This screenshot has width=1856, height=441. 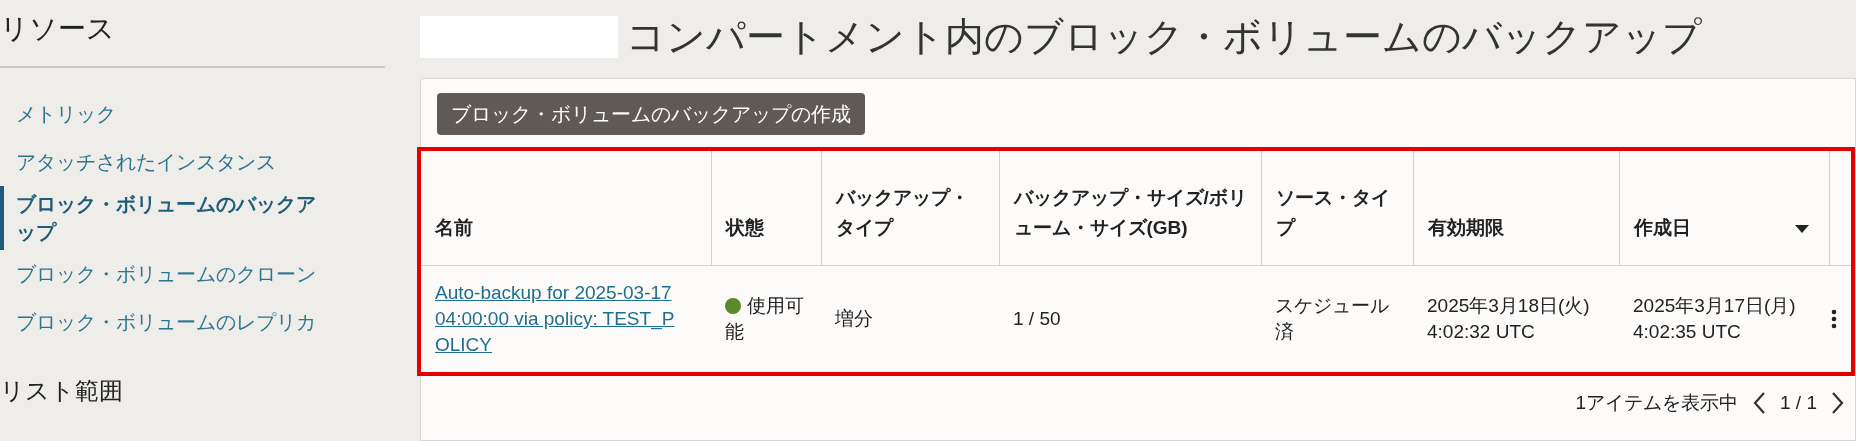 I want to click on chevron-right-icon, so click(x=1838, y=403).